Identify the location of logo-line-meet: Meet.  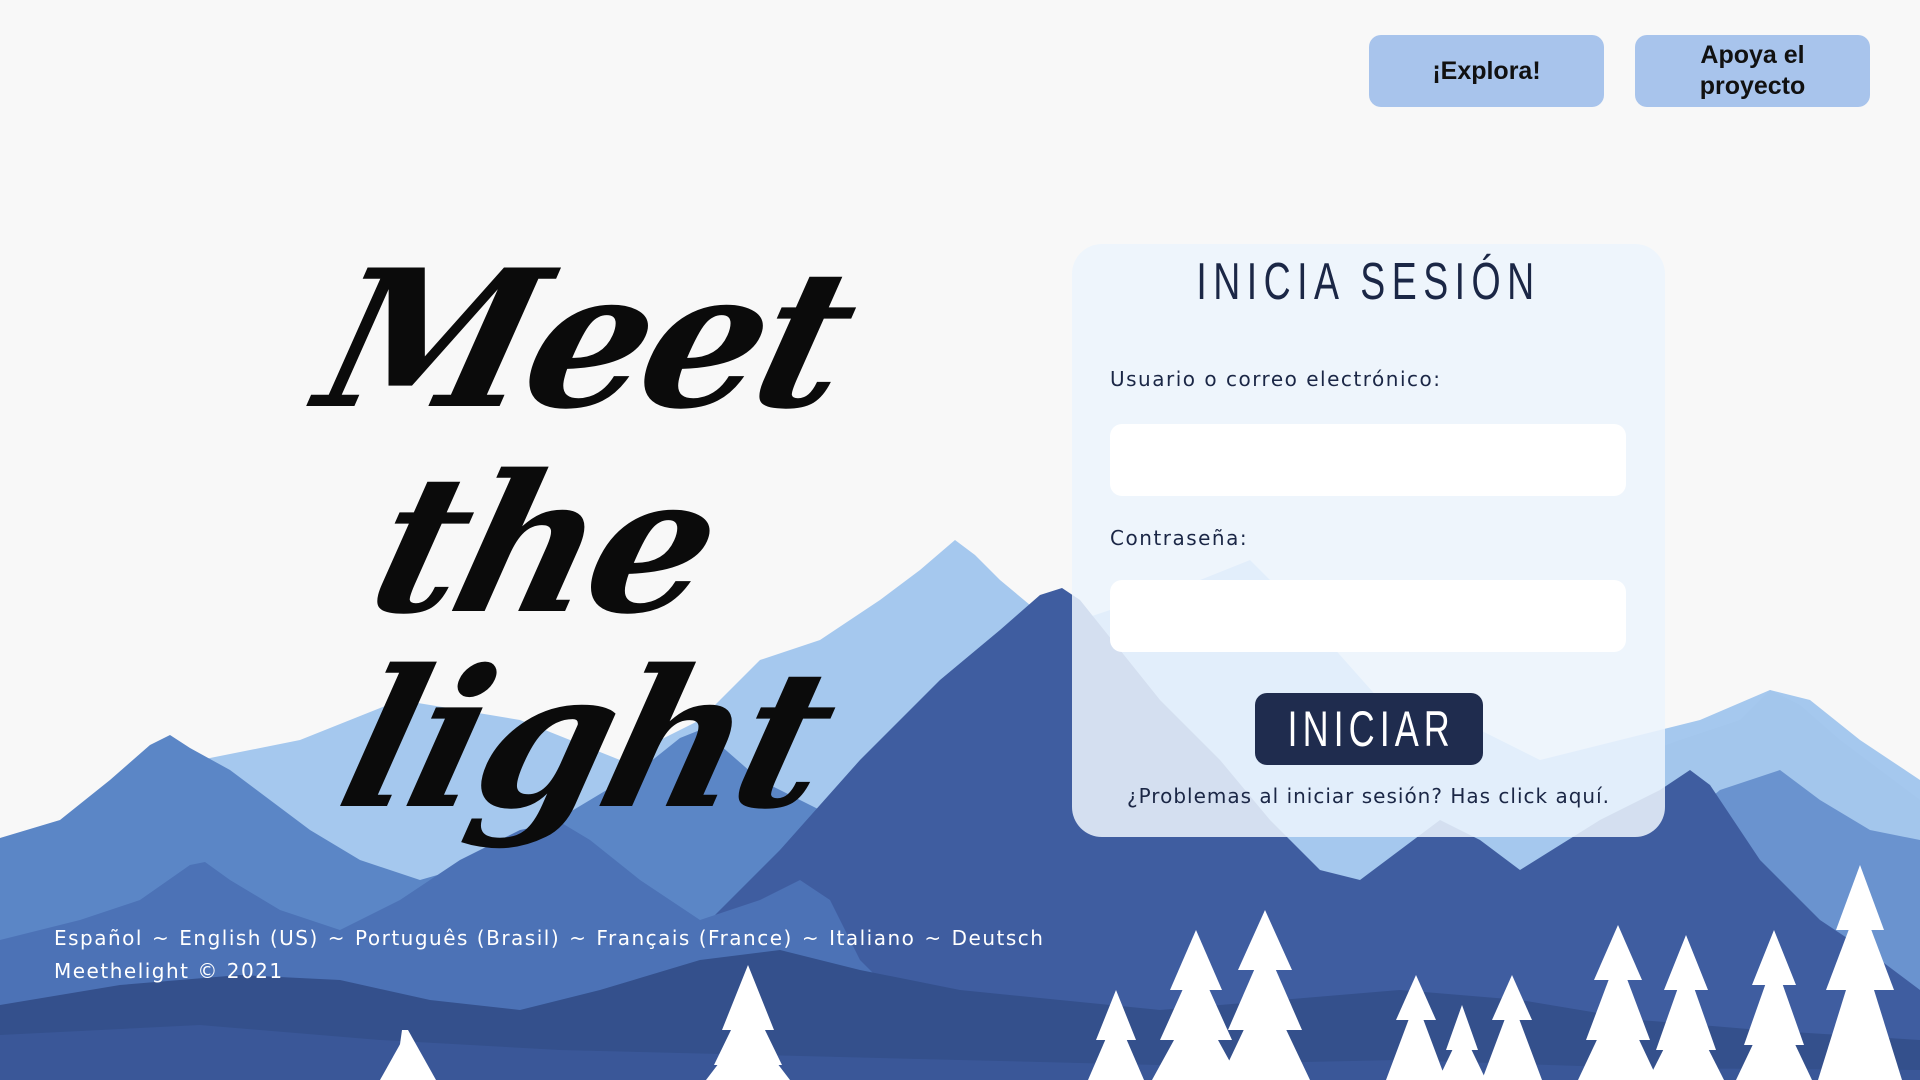
(586, 339).